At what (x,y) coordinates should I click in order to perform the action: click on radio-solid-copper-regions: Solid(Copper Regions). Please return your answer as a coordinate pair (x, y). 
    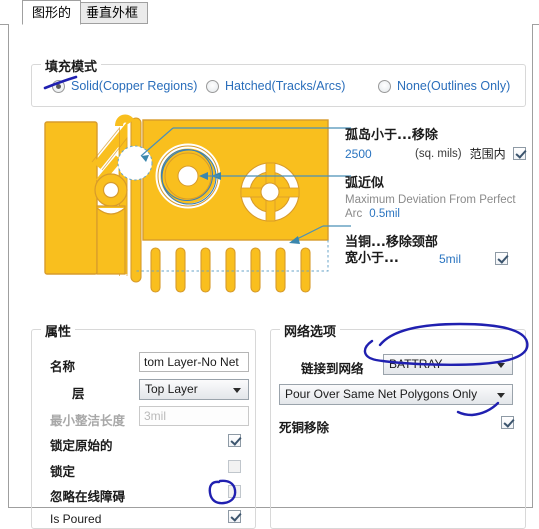
    Looking at the image, I should click on (124, 86).